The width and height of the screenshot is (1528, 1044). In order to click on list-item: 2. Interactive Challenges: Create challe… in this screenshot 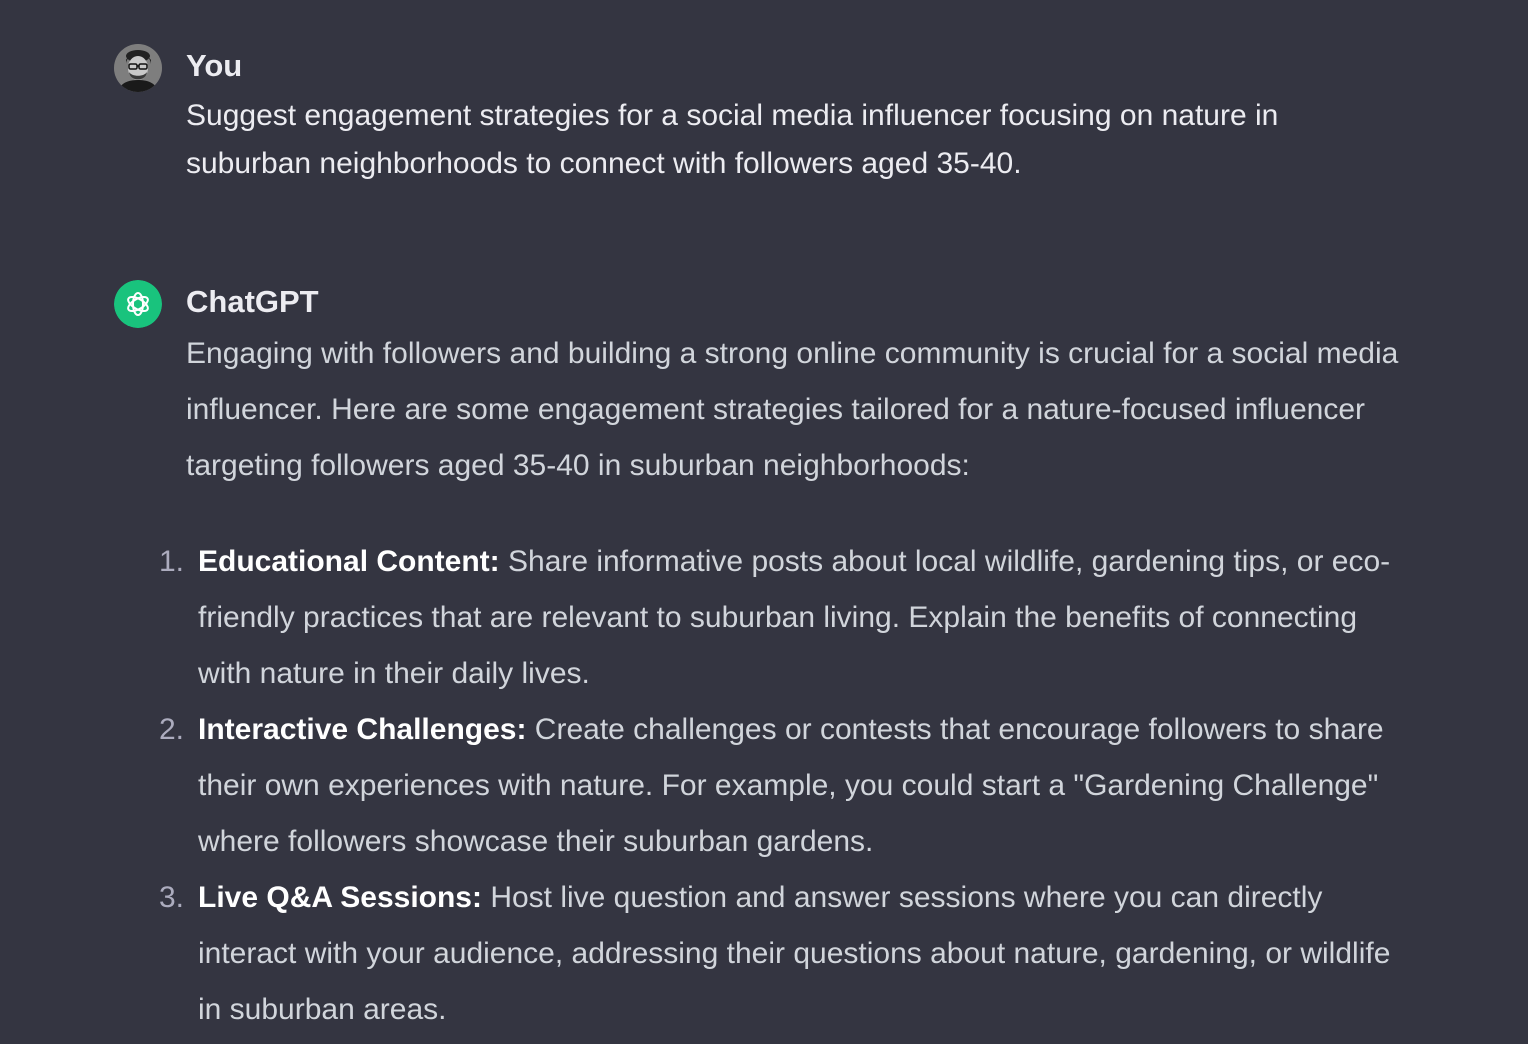, I will do `click(782, 786)`.